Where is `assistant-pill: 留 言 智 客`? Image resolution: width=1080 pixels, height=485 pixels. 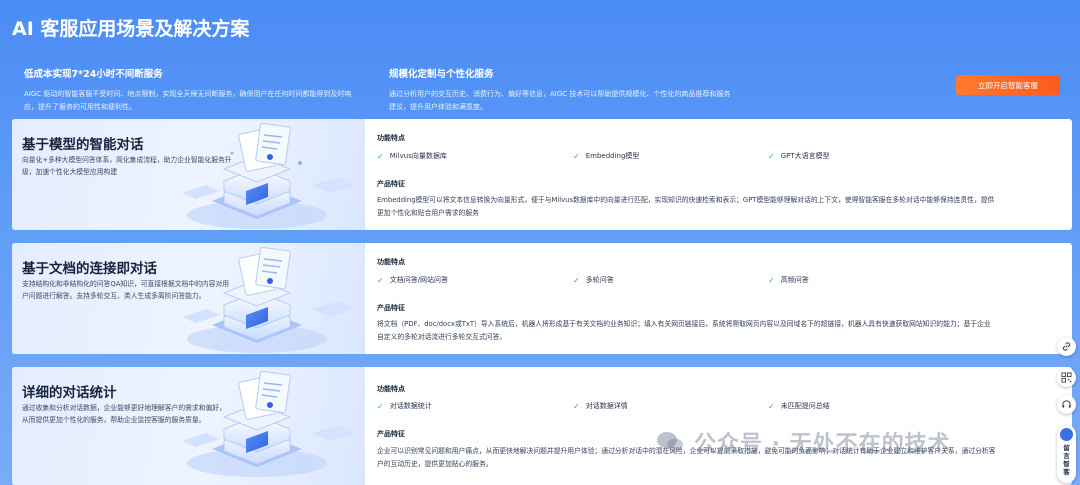
assistant-pill: 留 言 智 客 is located at coordinates (1066, 454).